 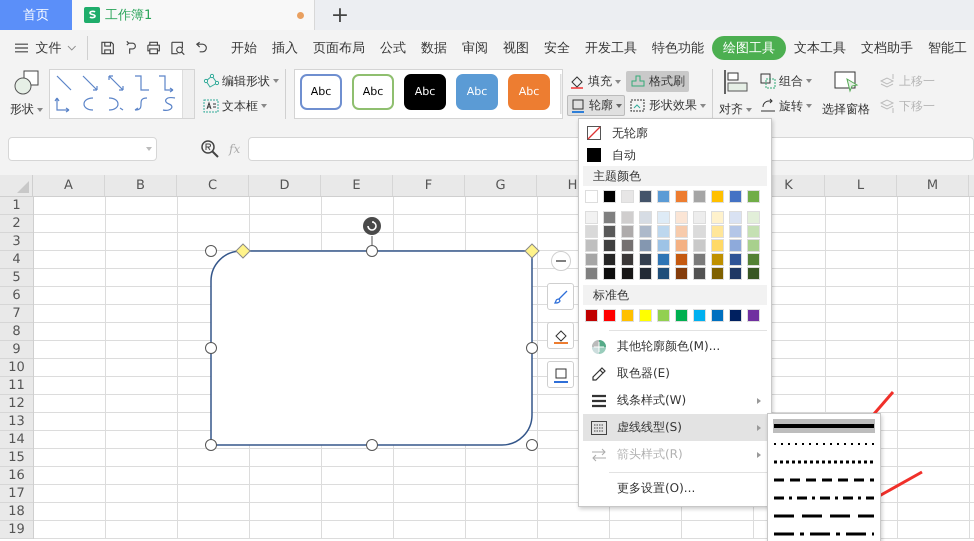 What do you see at coordinates (675, 295) in the screenshot?
I see `section-header: 标准色` at bounding box center [675, 295].